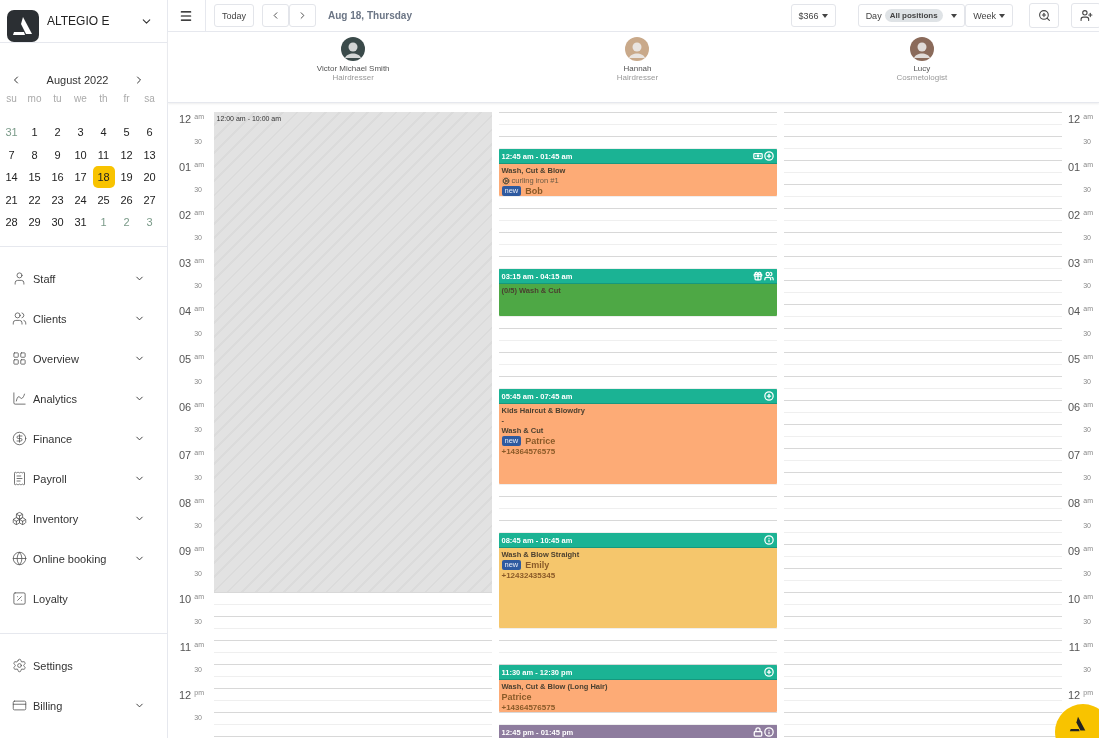 Image resolution: width=1099 pixels, height=738 pixels. I want to click on logo-icon, so click(23, 26).